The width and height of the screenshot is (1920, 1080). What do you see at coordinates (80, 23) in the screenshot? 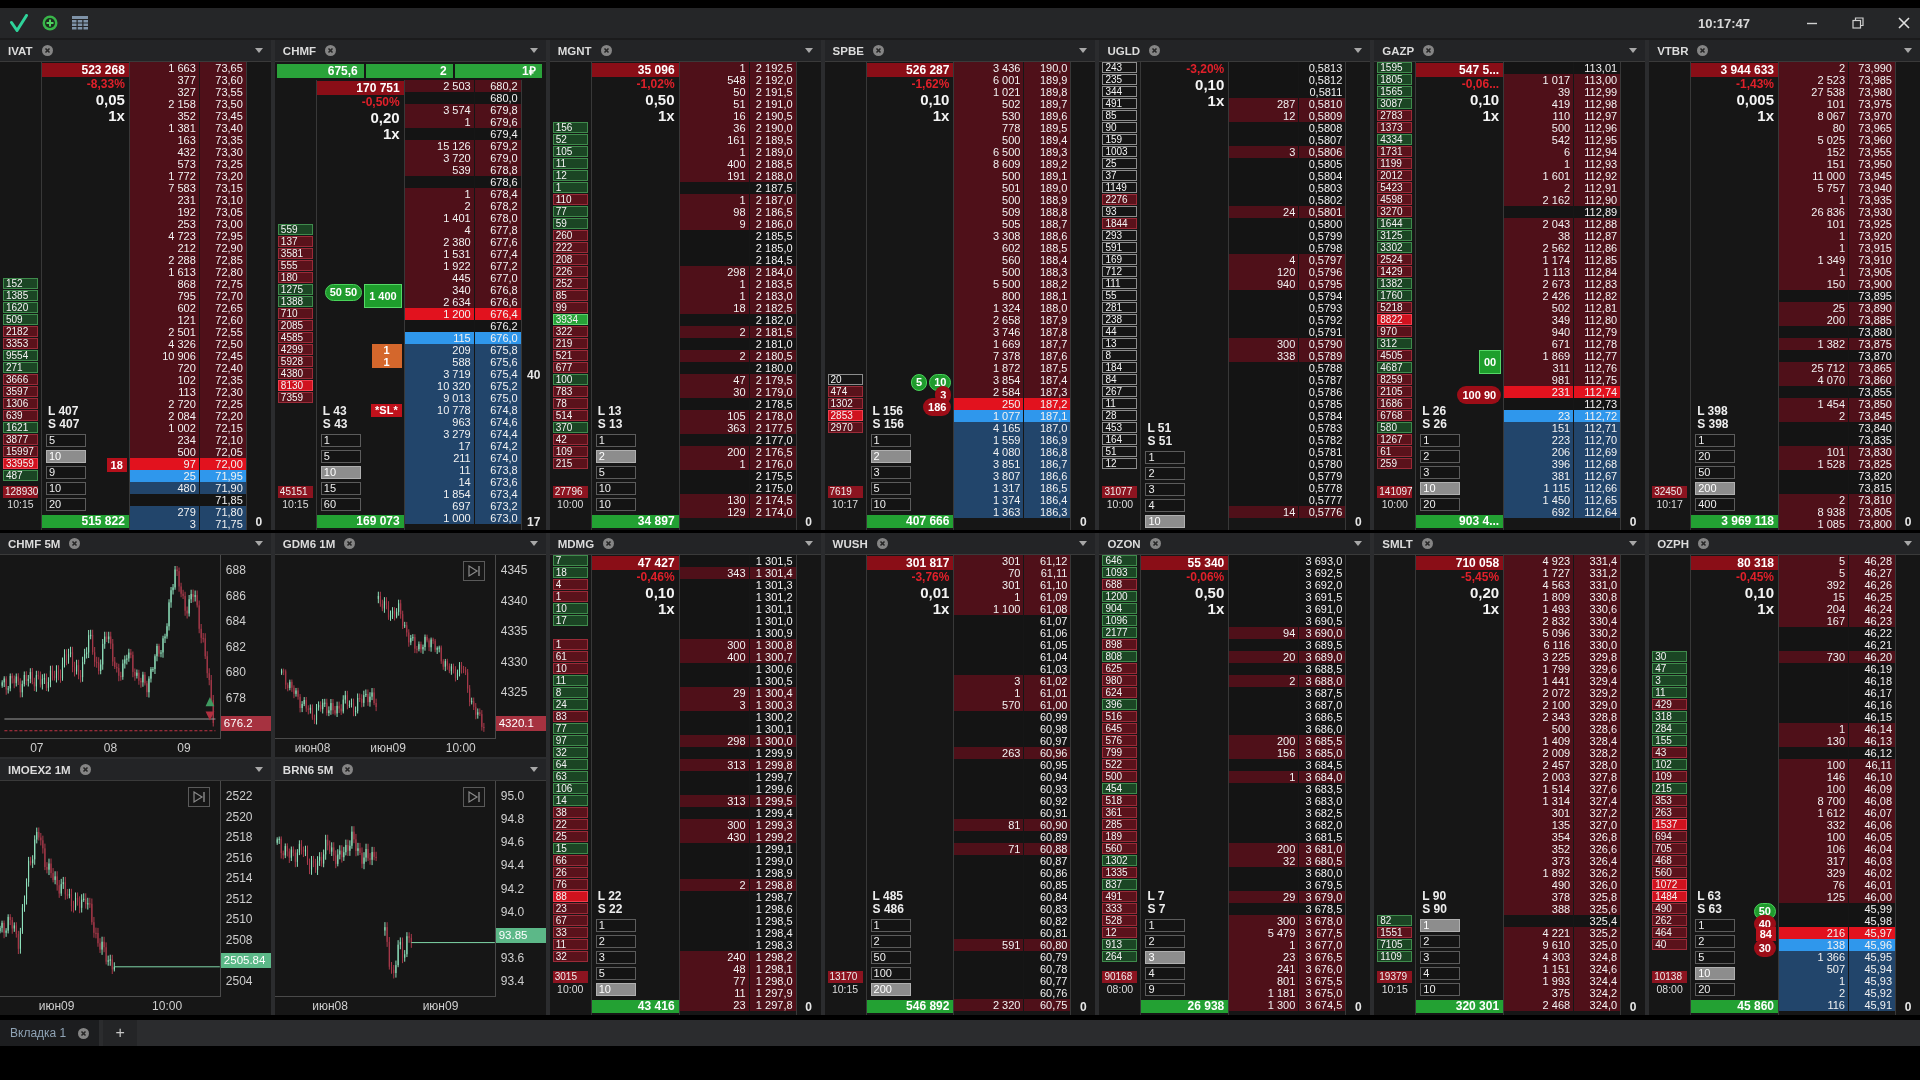
I see `grid-icon` at bounding box center [80, 23].